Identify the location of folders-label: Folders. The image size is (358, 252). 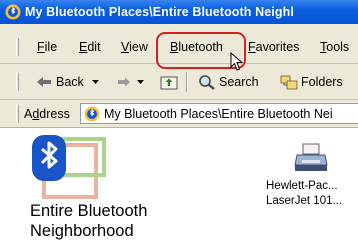
(322, 82).